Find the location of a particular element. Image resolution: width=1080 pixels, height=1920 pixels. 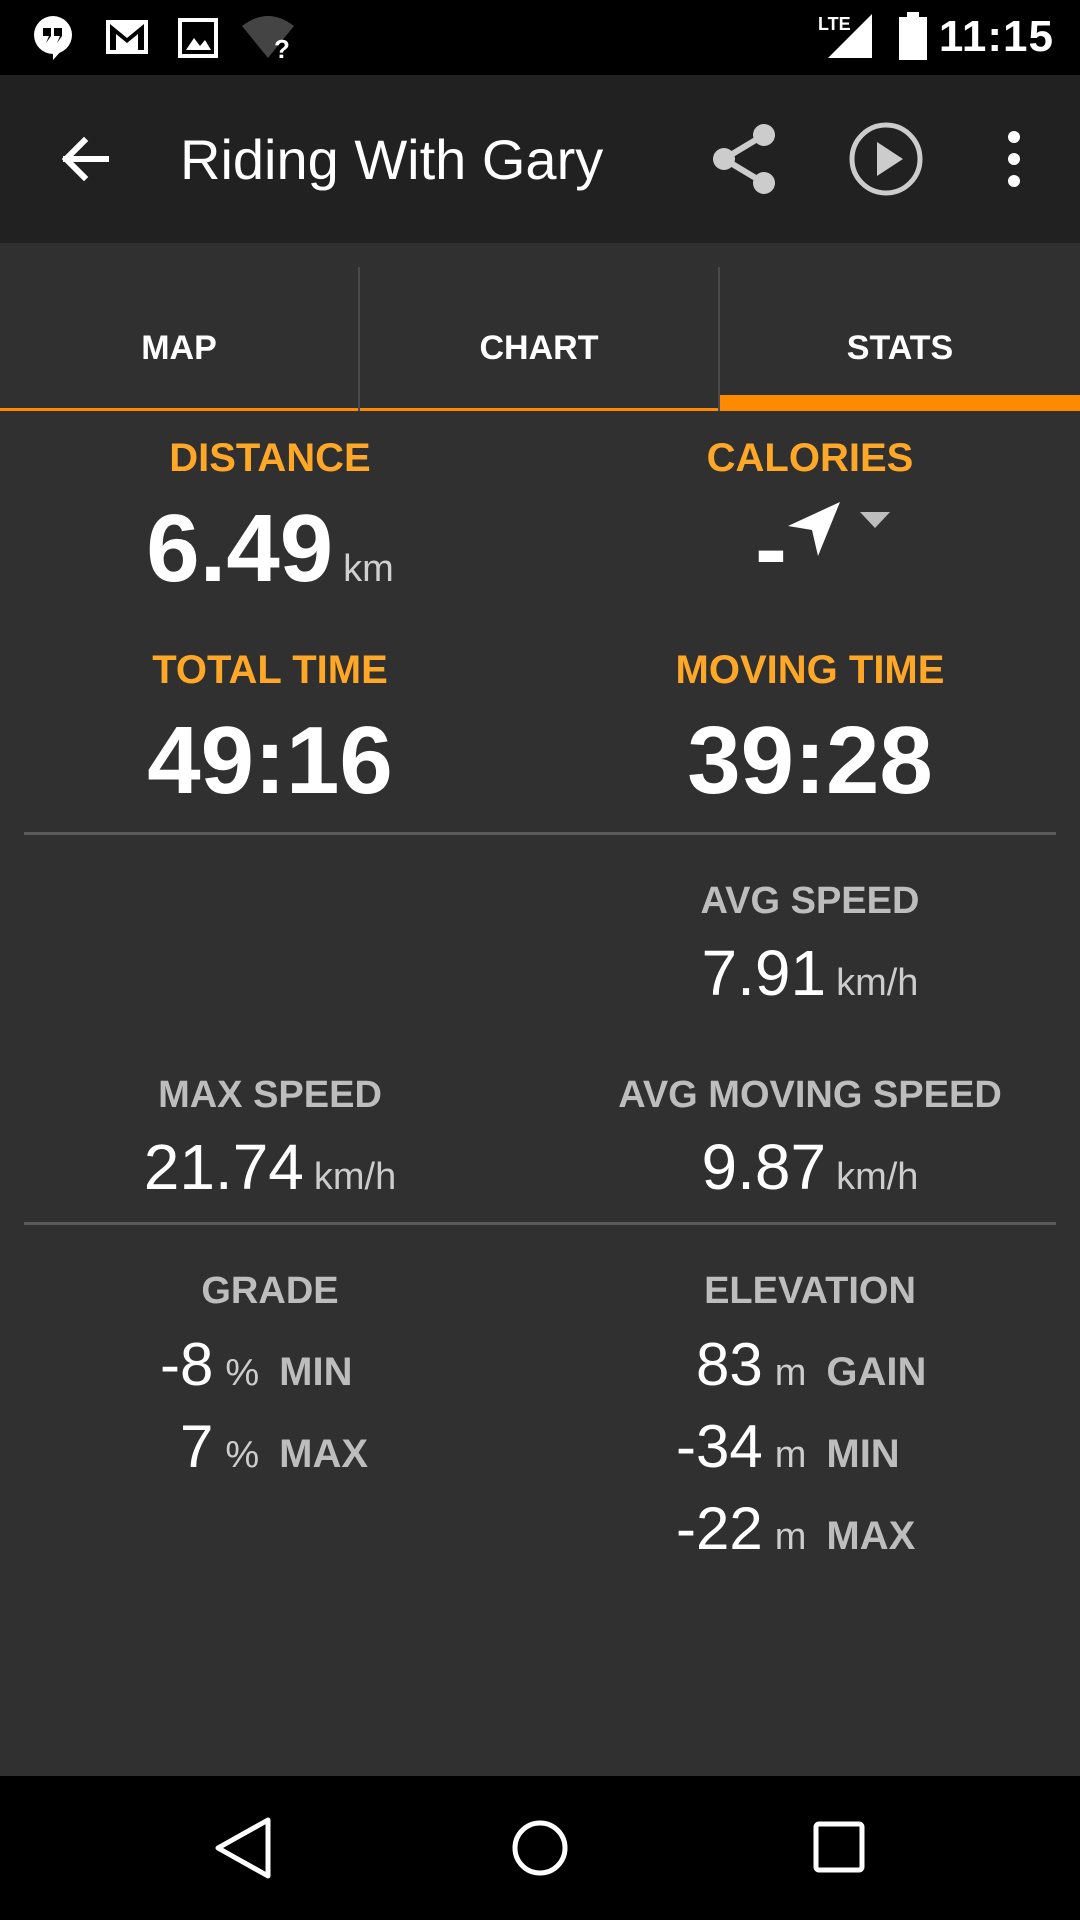

grade-max-value: 7 is located at coordinates (197, 1446).